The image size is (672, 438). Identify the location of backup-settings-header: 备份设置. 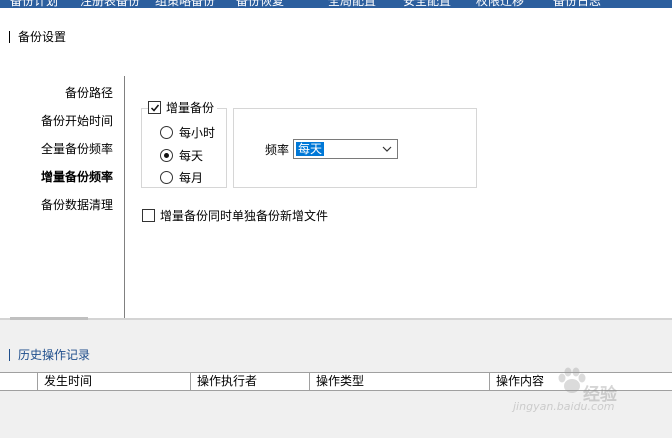
(37, 36).